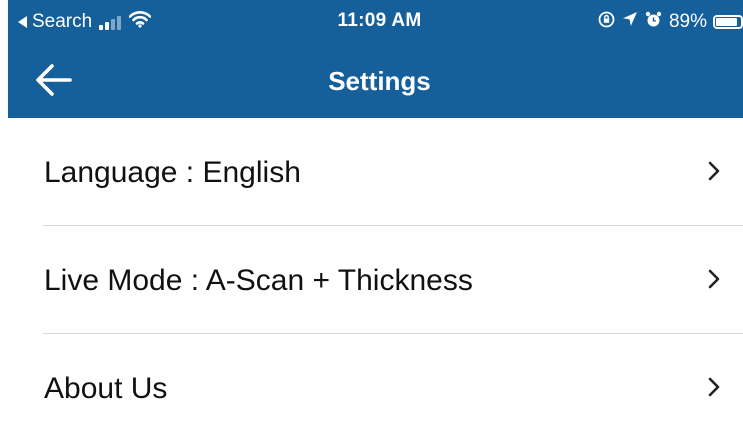  What do you see at coordinates (172, 172) in the screenshot?
I see `settings-item-label: Language : English` at bounding box center [172, 172].